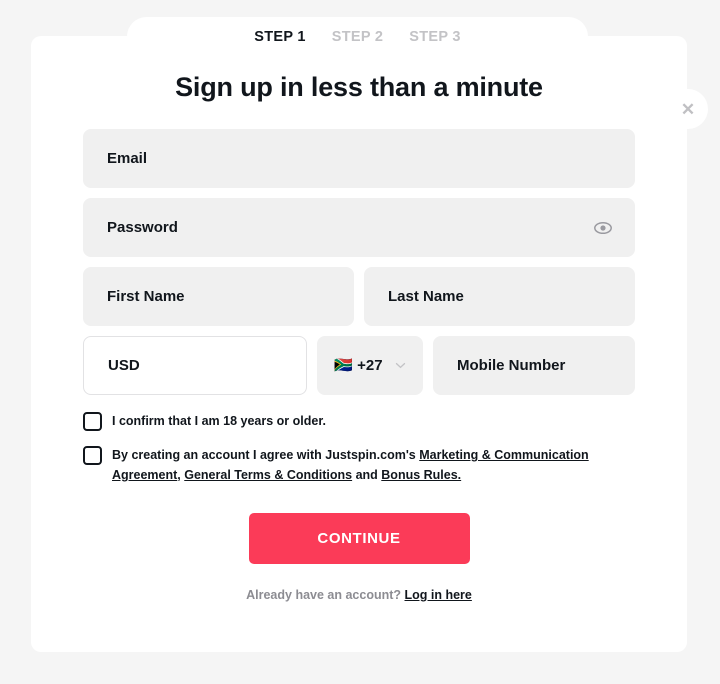 The width and height of the screenshot is (720, 684). What do you see at coordinates (195, 365) in the screenshot?
I see `currency-field: USD` at bounding box center [195, 365].